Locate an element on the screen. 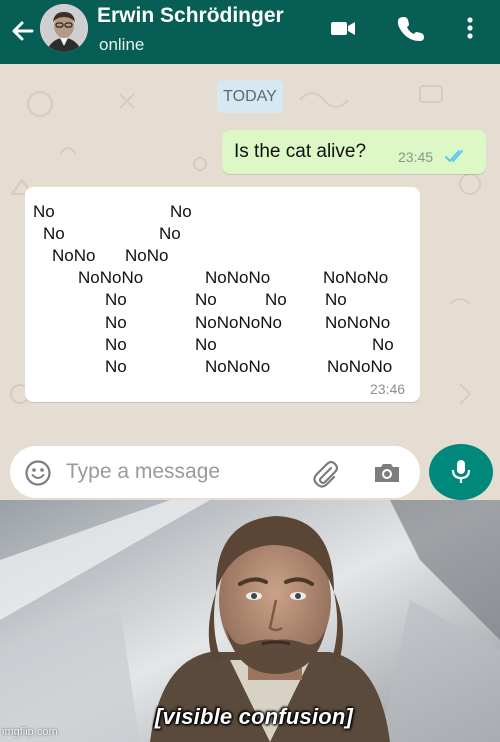 The image size is (500, 742). contact-name: Erwin Schrödinger is located at coordinates (190, 16).